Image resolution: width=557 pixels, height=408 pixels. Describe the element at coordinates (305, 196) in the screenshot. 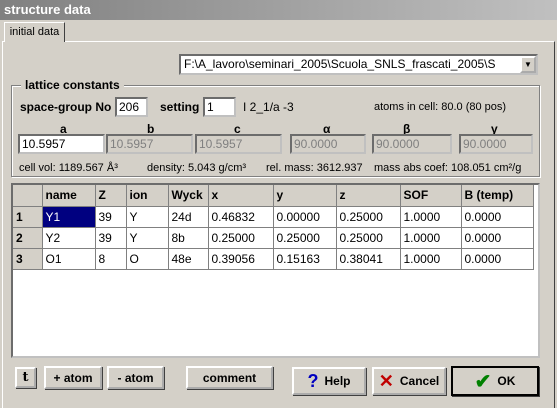

I see `column-header: y` at that location.